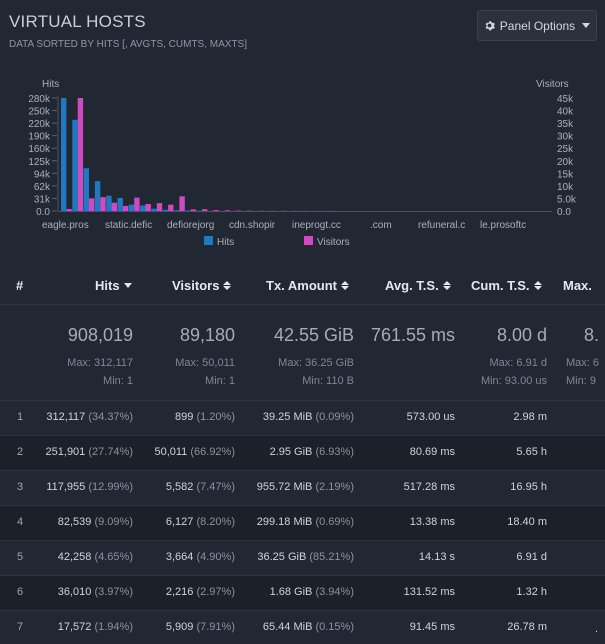  I want to click on column-header-max-ts: Max., so click(577, 285).